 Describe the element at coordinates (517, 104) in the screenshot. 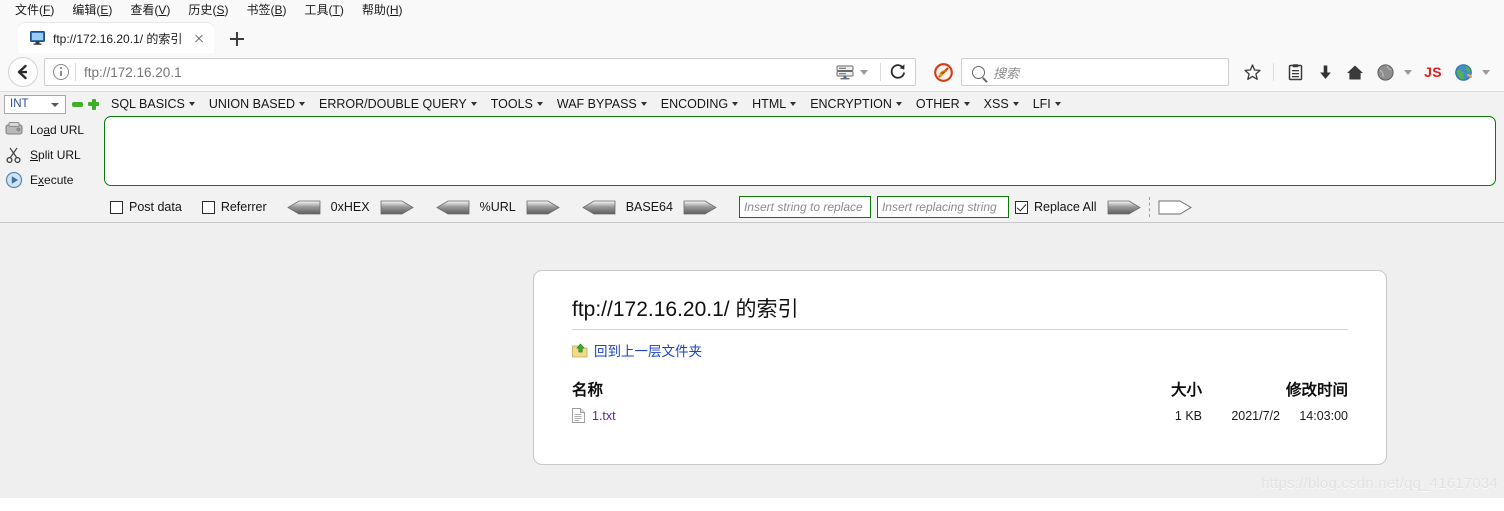

I see `hackbar-menu-tools: TOOLS` at that location.